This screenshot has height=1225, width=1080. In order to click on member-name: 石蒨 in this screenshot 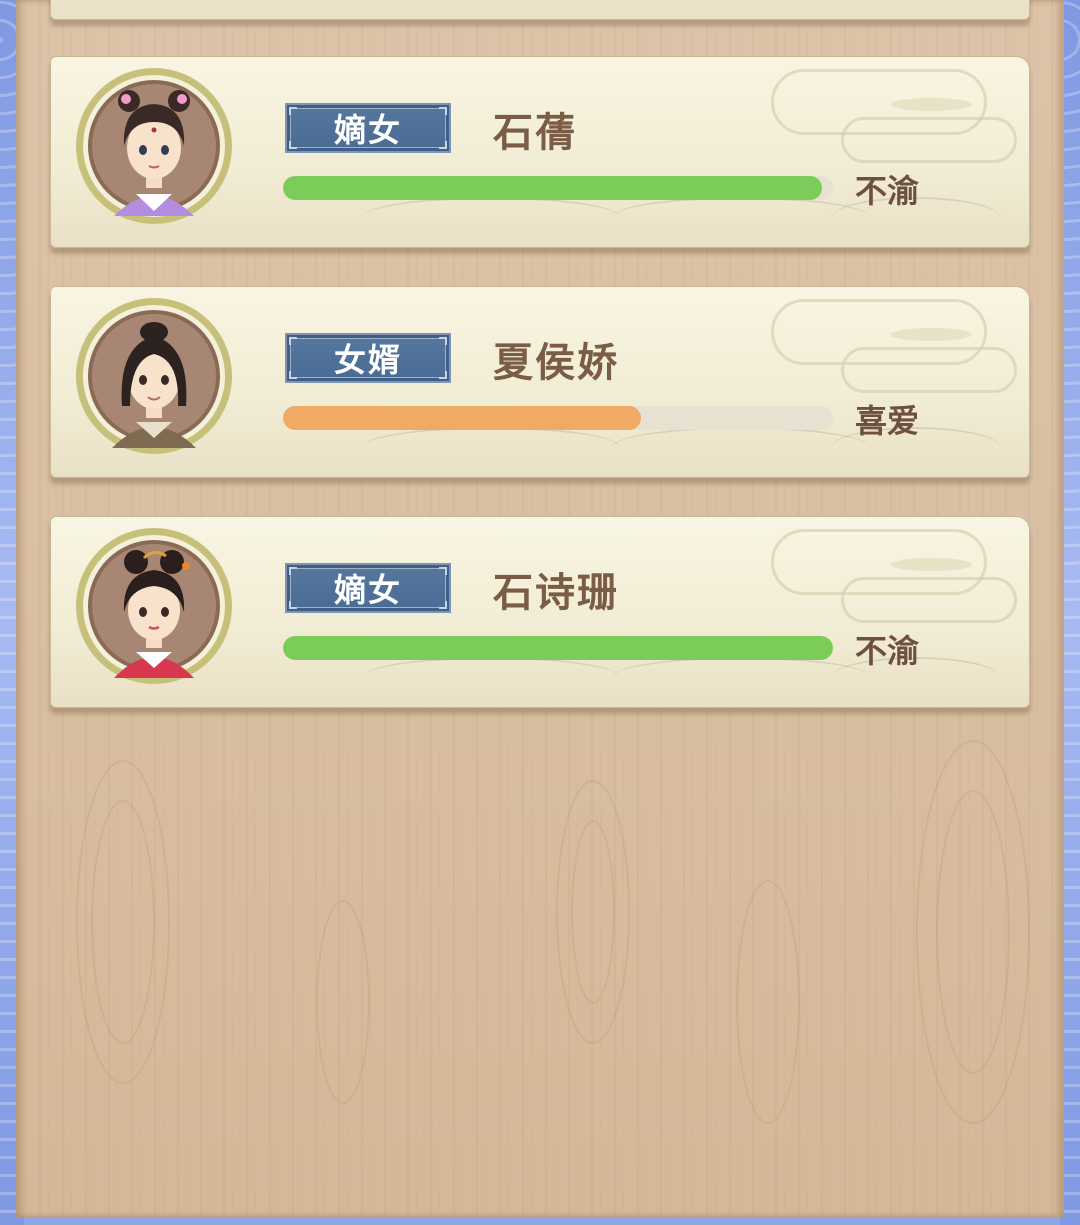, I will do `click(535, 133)`.